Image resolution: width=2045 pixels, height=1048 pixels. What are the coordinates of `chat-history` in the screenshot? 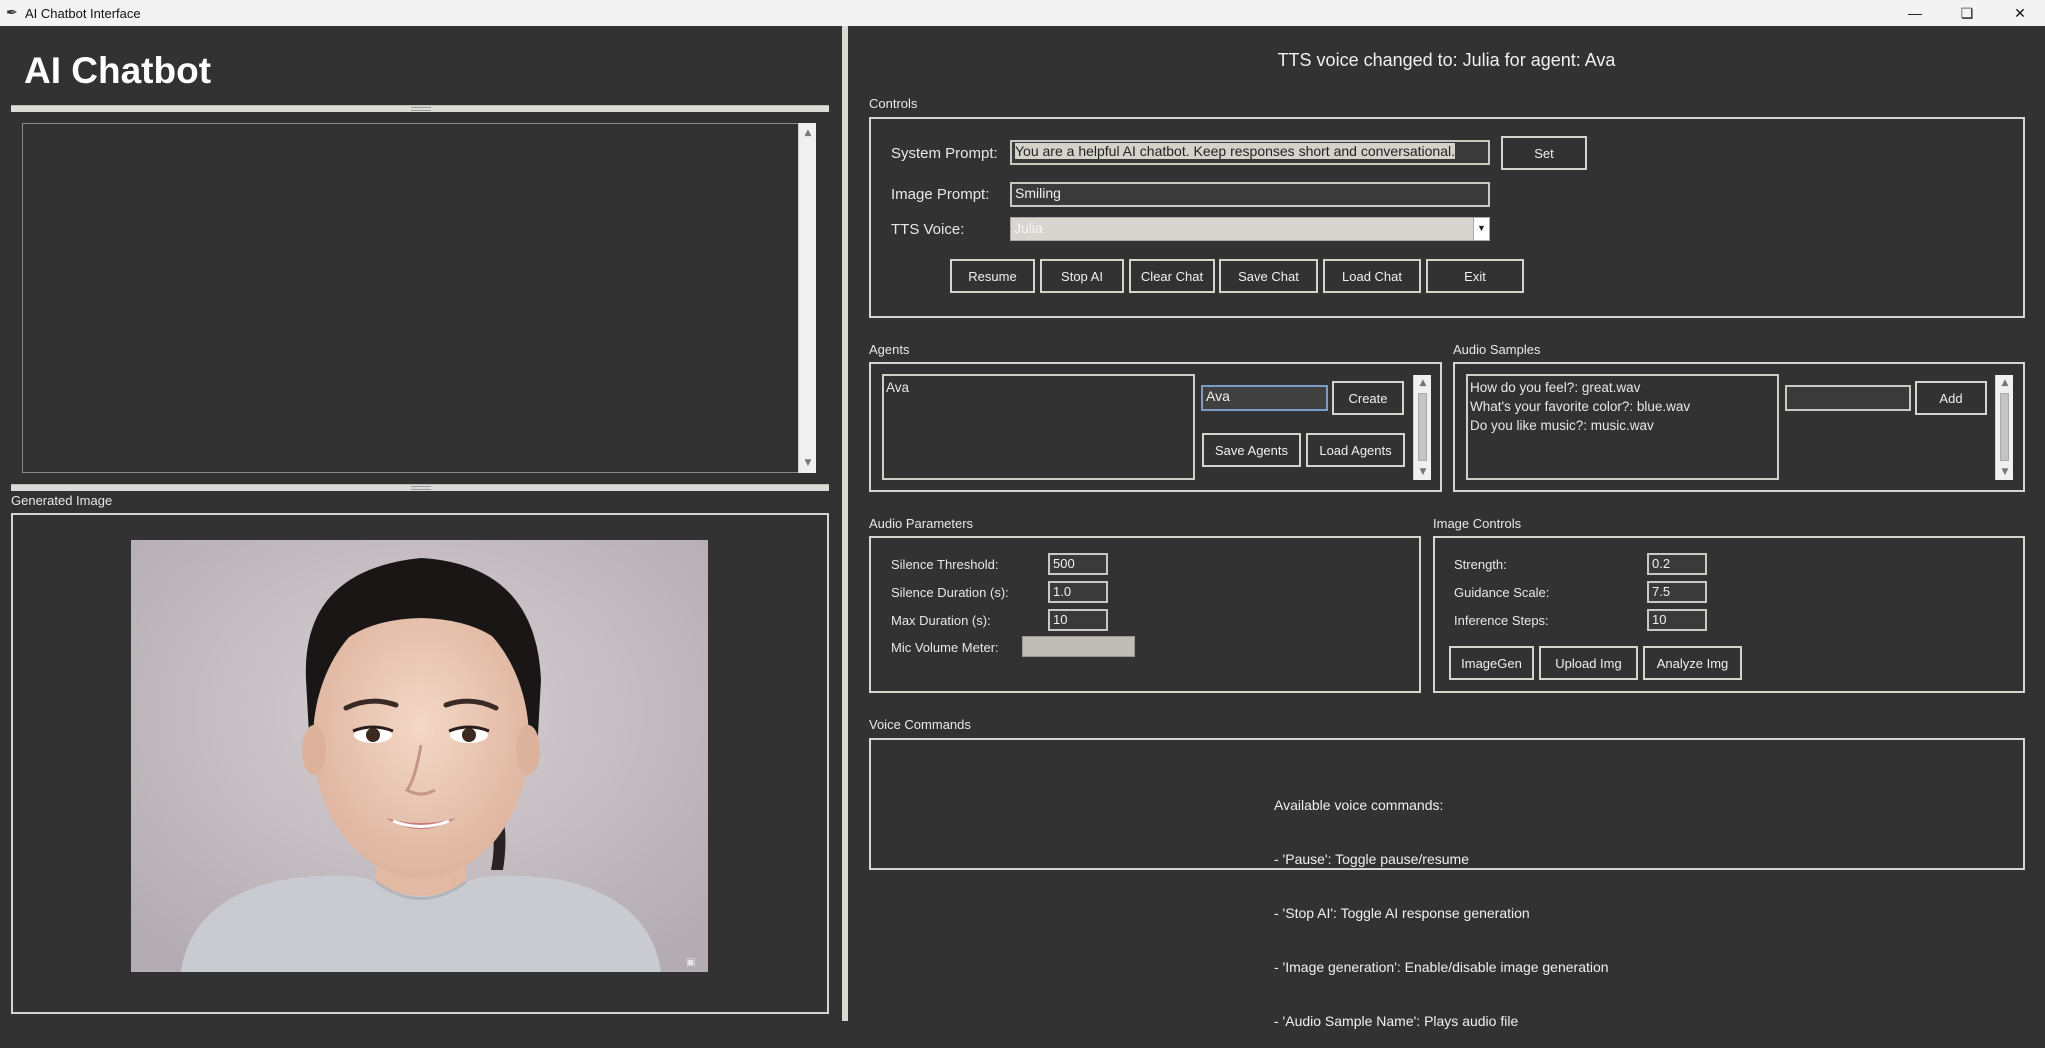 It's located at (411, 298).